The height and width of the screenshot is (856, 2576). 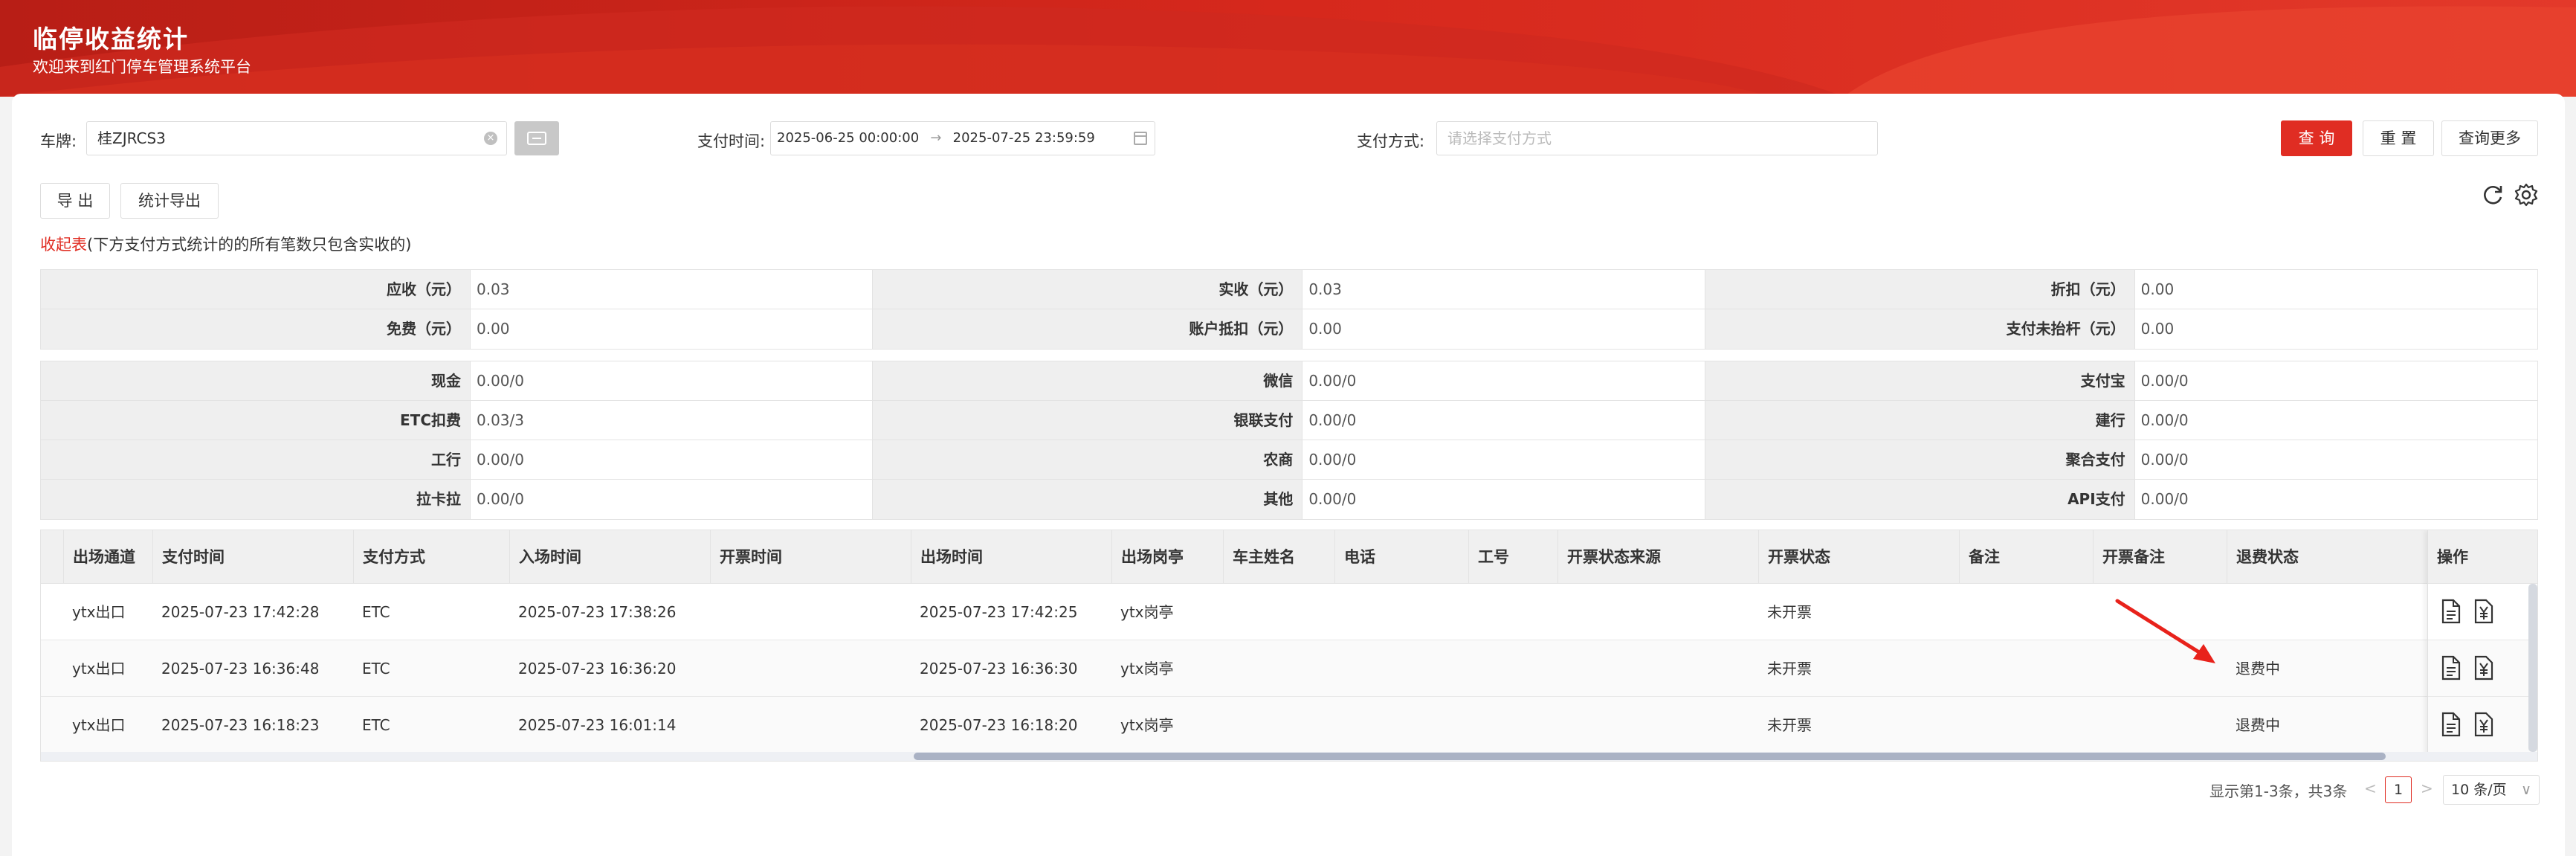 What do you see at coordinates (1561, 725) in the screenshot?
I see `cell-invoice-source` at bounding box center [1561, 725].